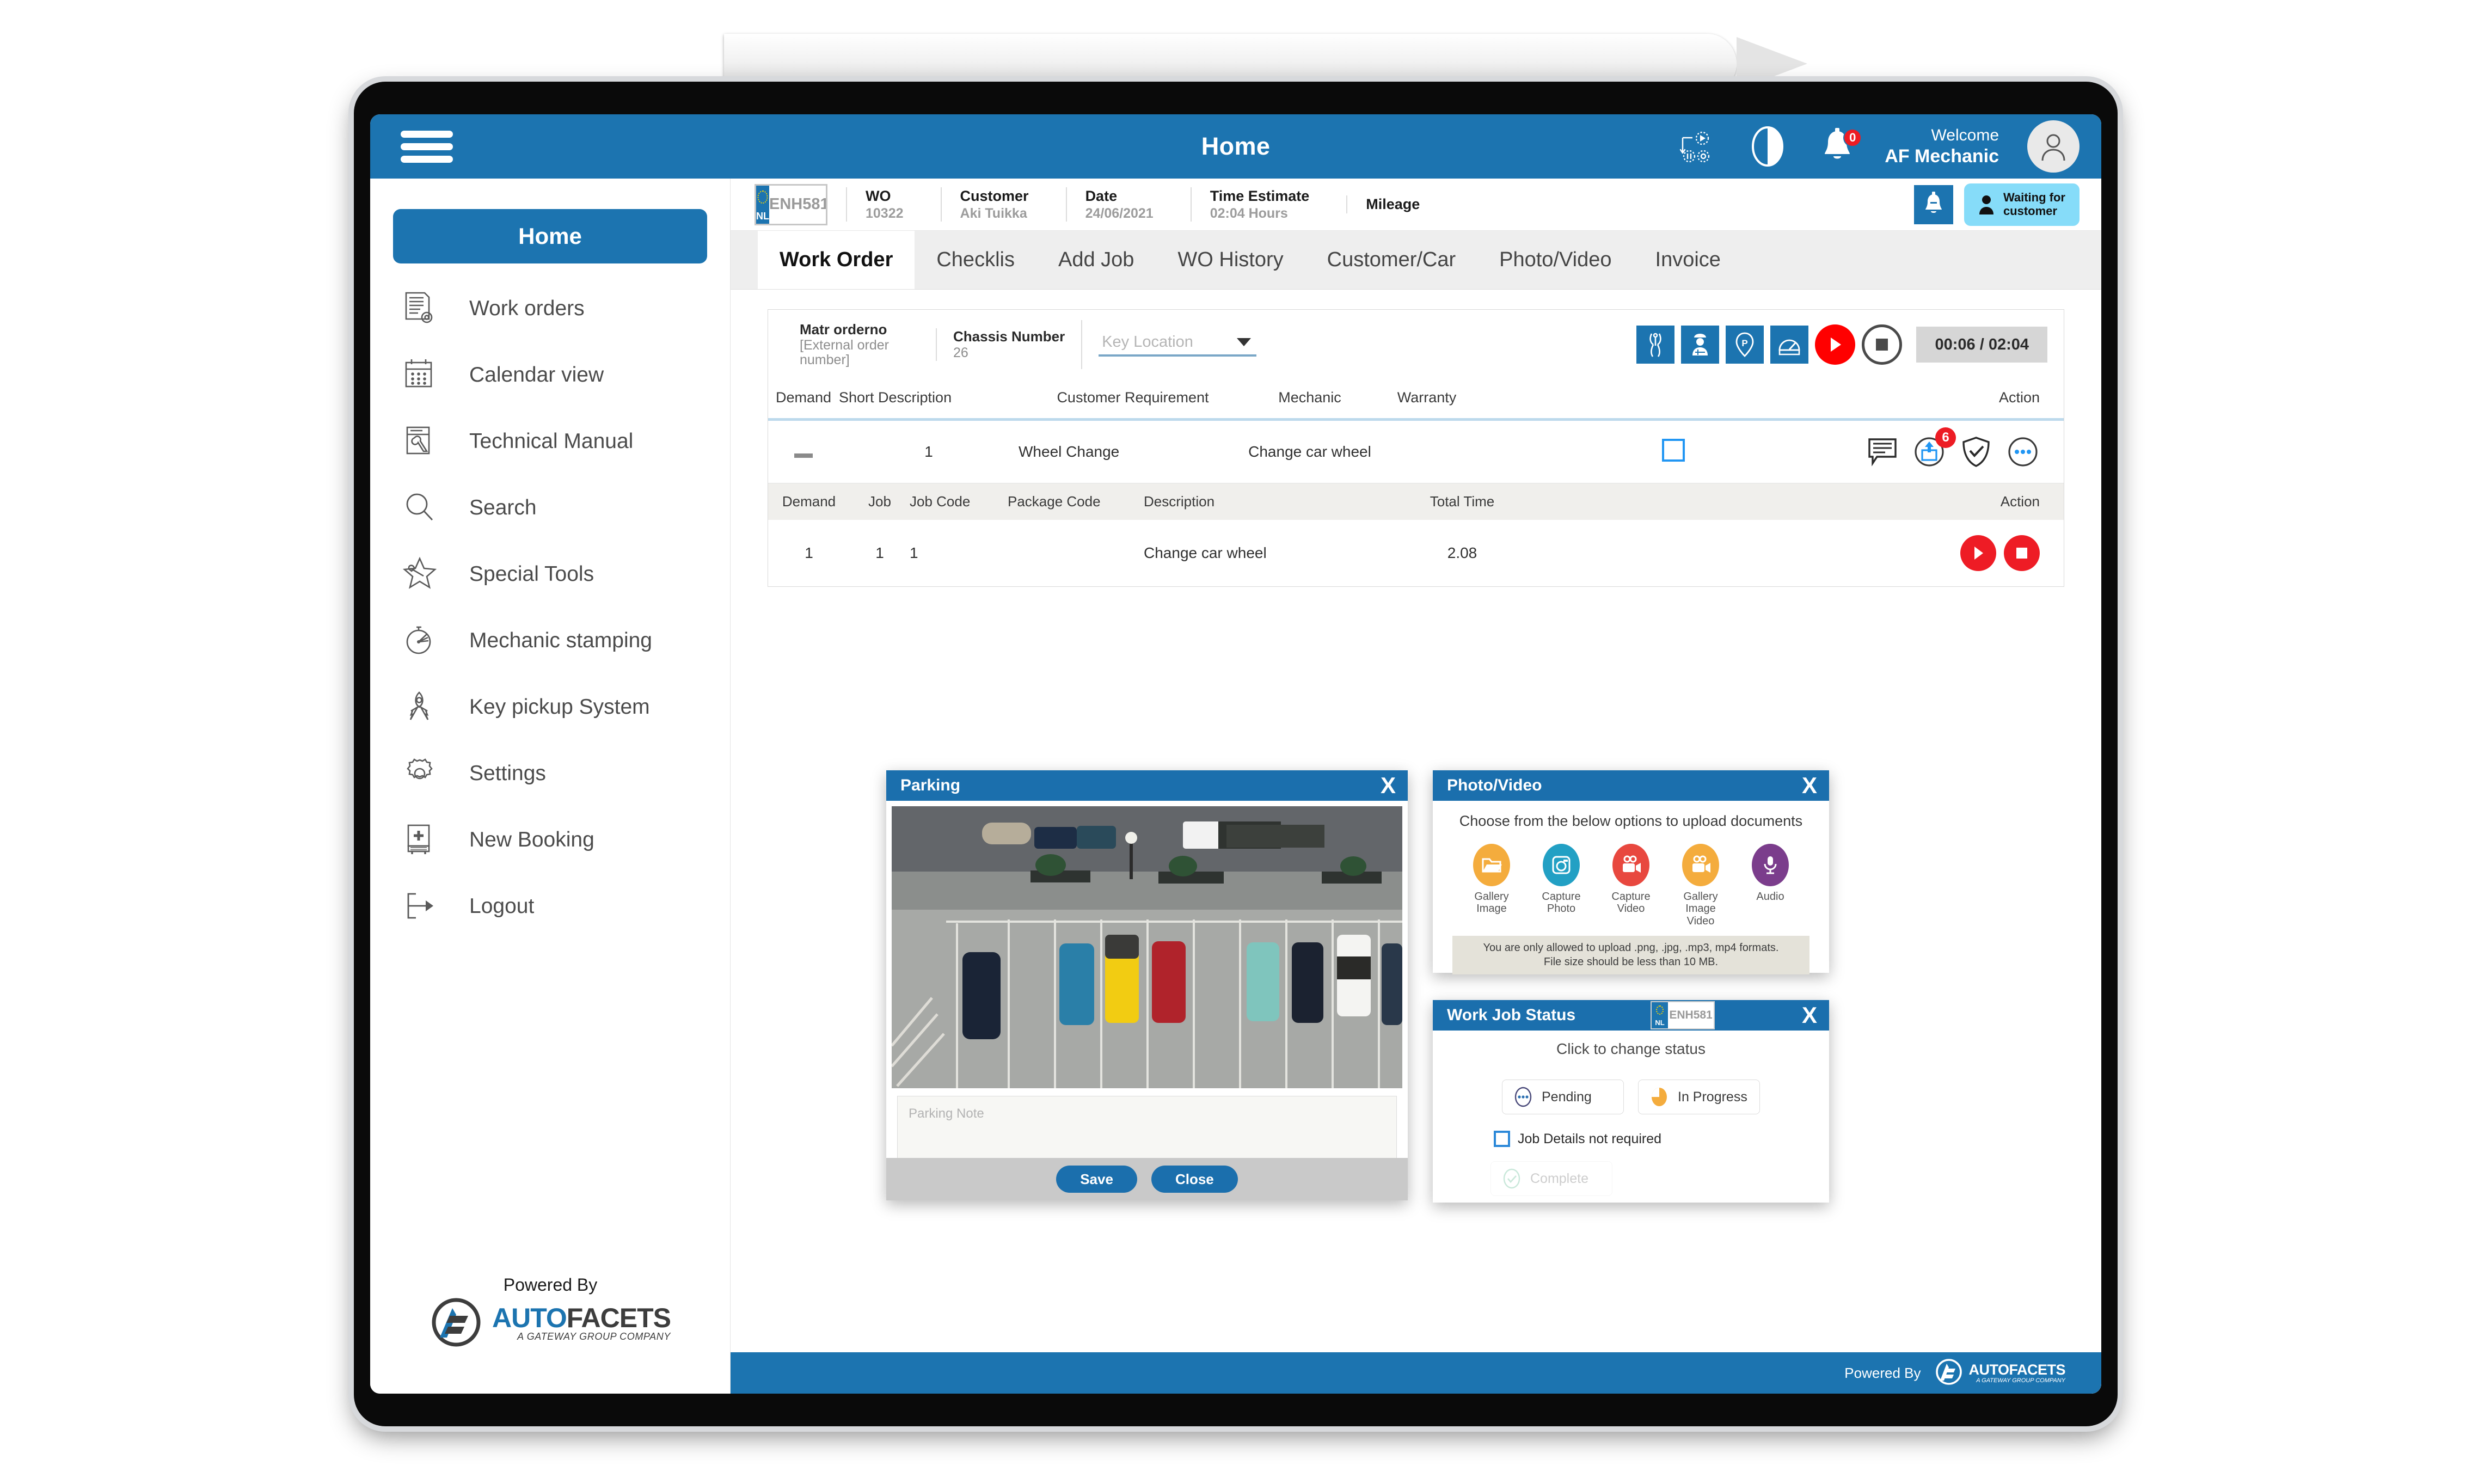 The height and width of the screenshot is (1484, 2472). Describe the element at coordinates (836, 260) in the screenshot. I see `tab-work-order: Work Order` at that location.